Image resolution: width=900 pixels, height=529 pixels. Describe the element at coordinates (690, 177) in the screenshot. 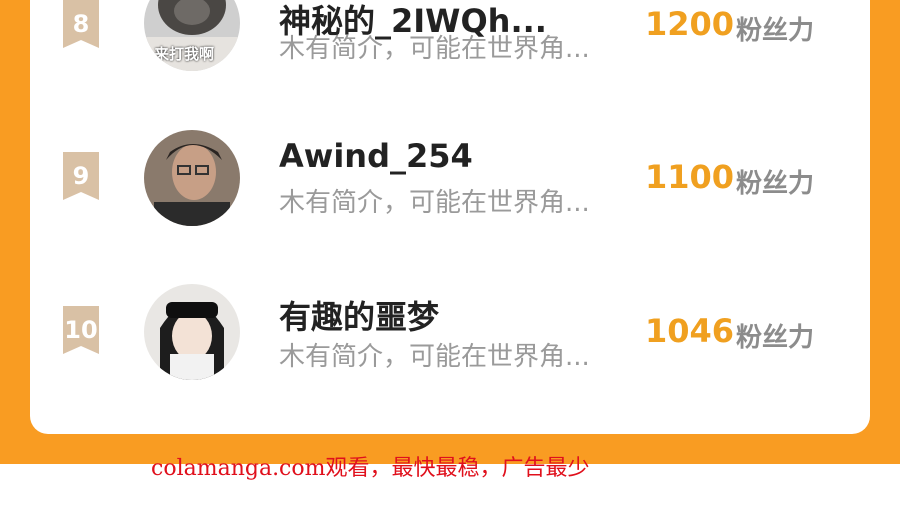

I see `fans-count: 1100` at that location.